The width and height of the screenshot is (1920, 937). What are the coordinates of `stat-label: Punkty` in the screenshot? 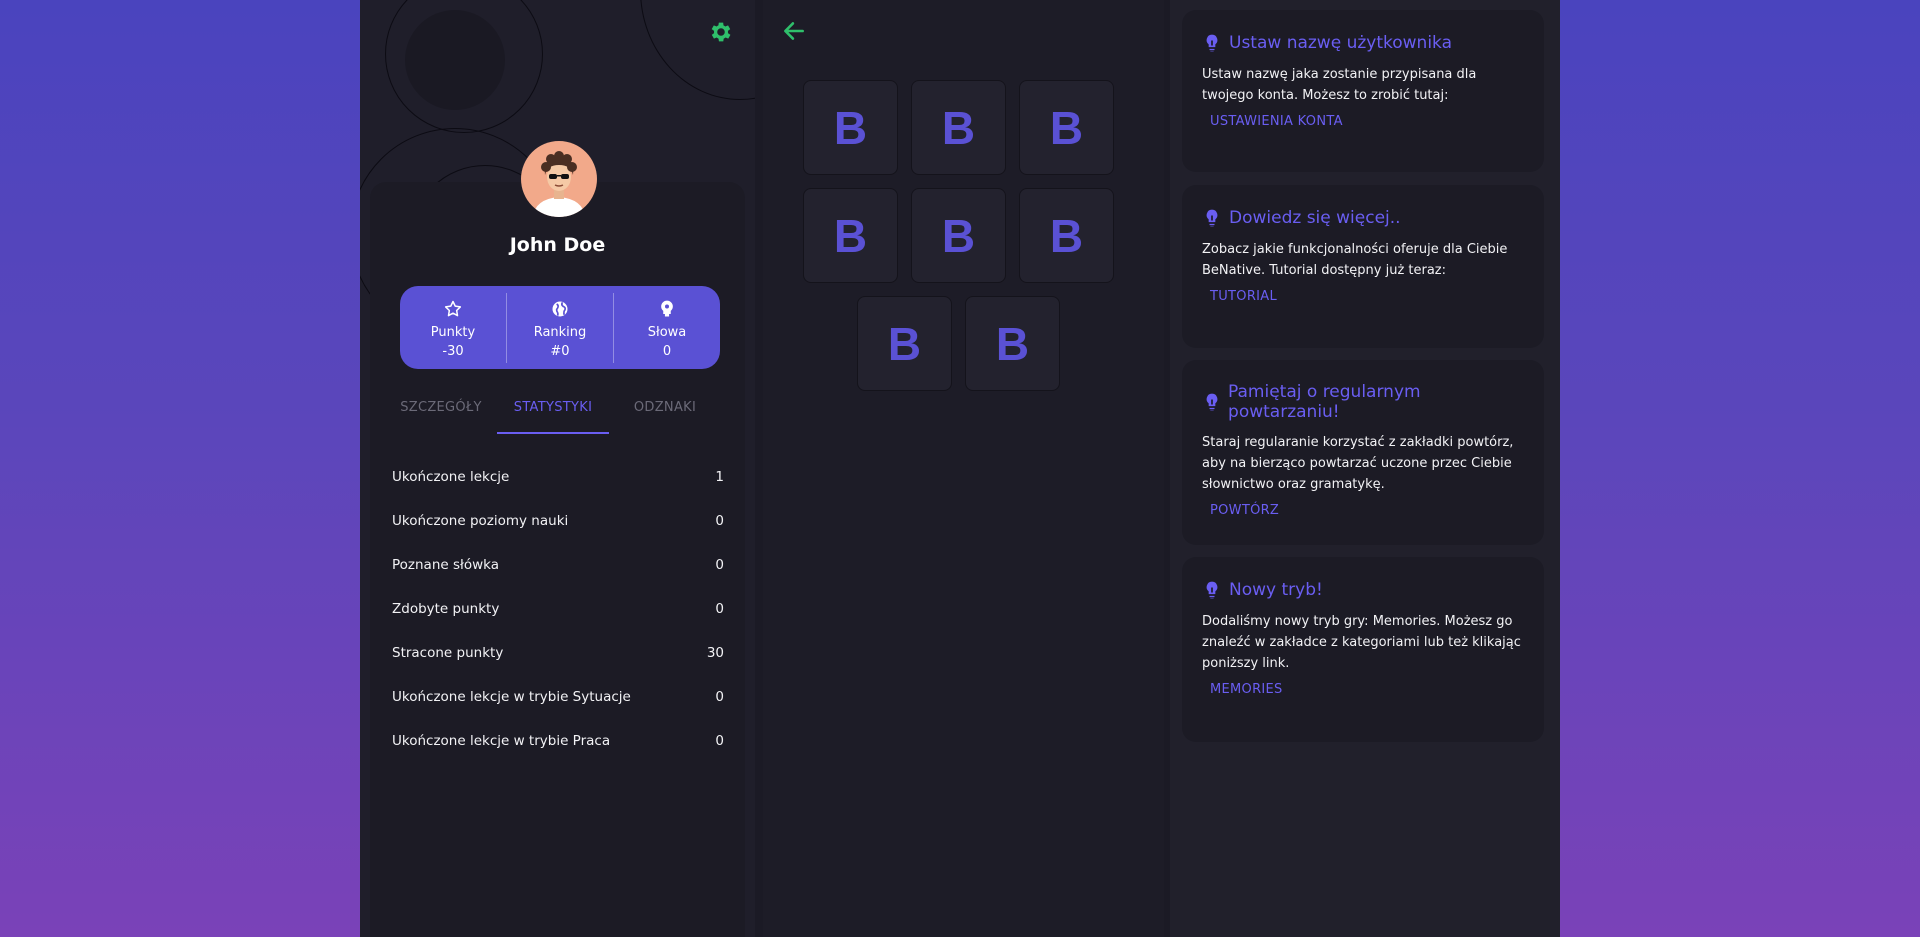 It's located at (453, 332).